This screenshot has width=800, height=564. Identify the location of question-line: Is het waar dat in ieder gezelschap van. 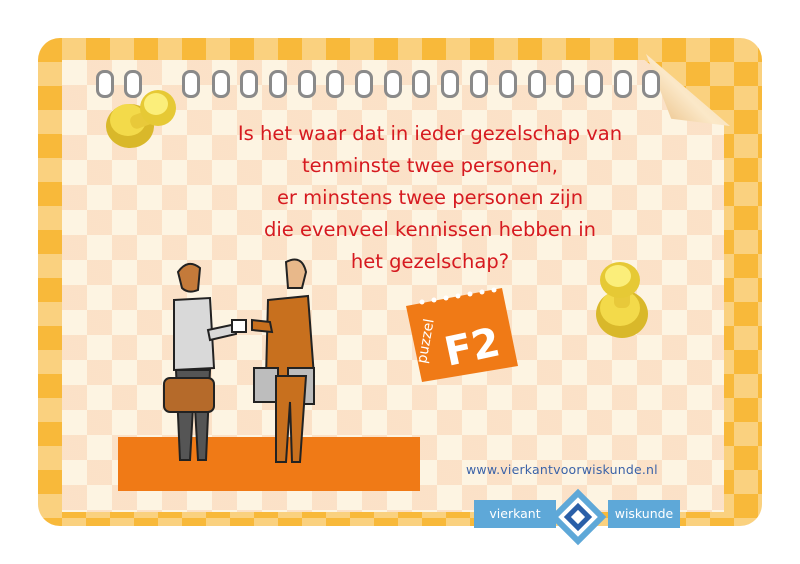
(430, 133).